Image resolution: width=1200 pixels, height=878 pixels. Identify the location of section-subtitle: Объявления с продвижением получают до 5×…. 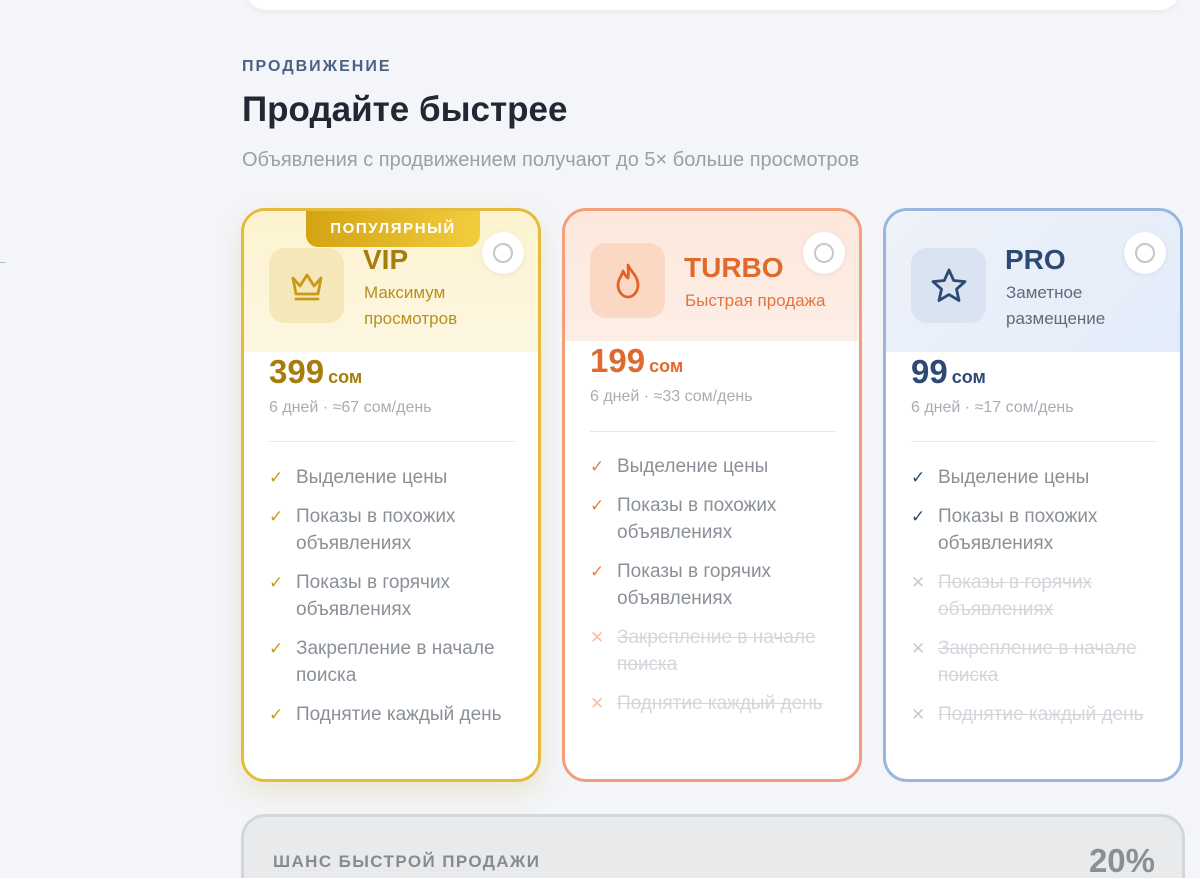
(551, 160).